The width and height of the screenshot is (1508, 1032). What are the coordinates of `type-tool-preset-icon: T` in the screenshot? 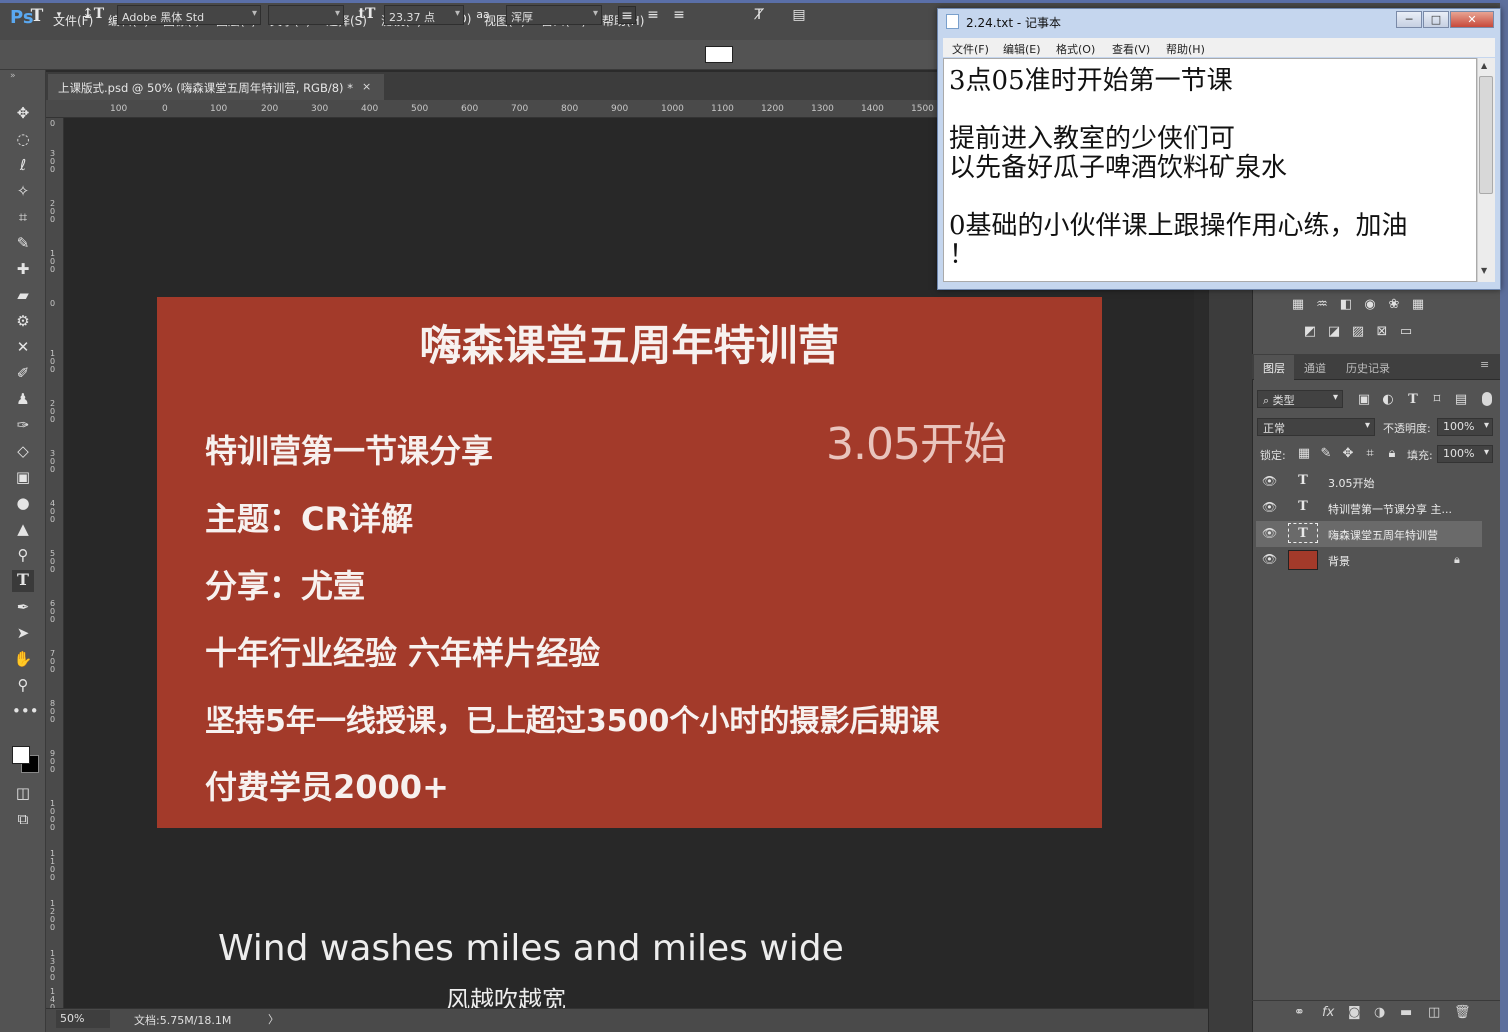 It's located at (37, 16).